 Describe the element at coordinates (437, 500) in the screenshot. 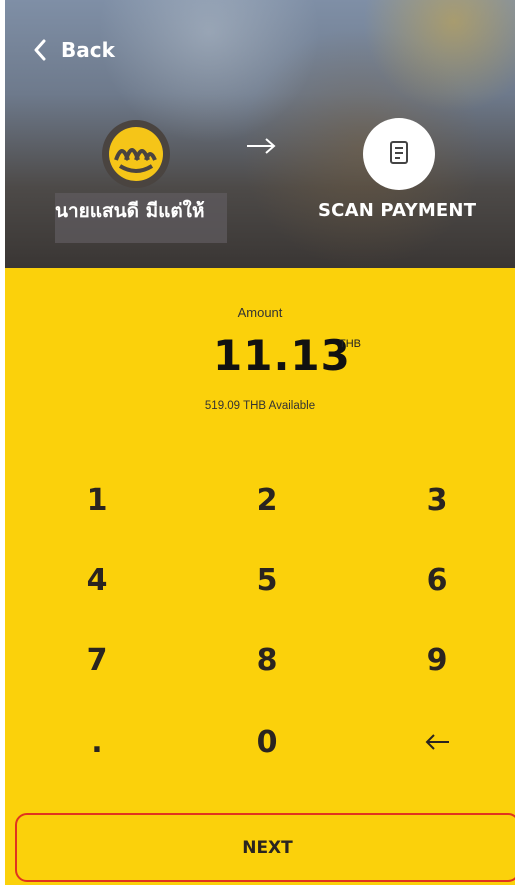

I see `key-3: 3` at that location.